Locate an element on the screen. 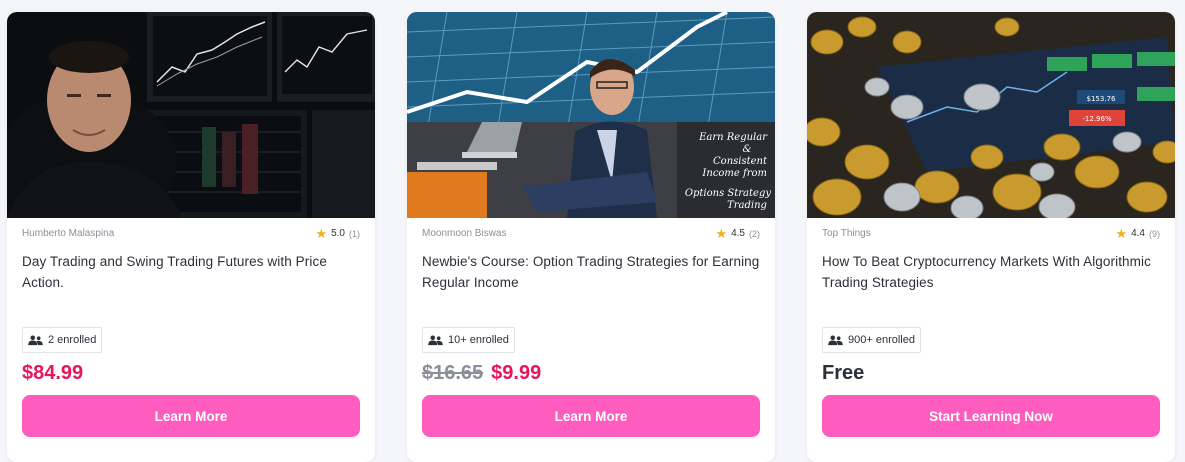 The image size is (1185, 462). thumb-text-line: Income from is located at coordinates (734, 173).